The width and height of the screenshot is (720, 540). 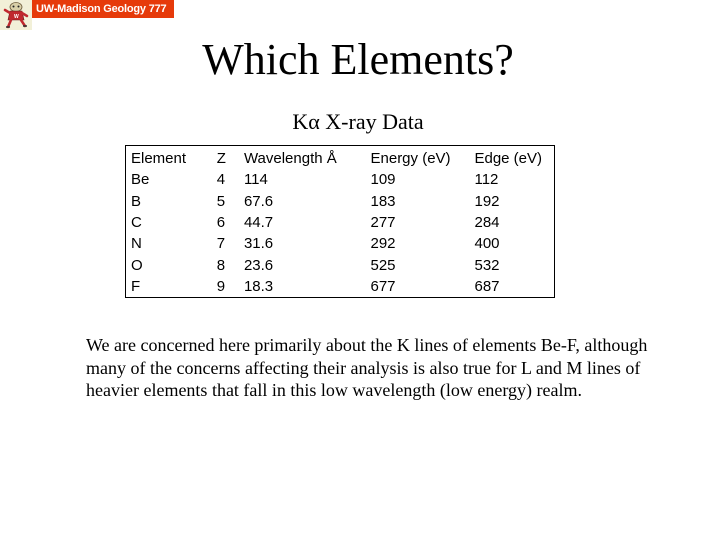 I want to click on slide-title: Which Elements?, so click(x=360, y=60).